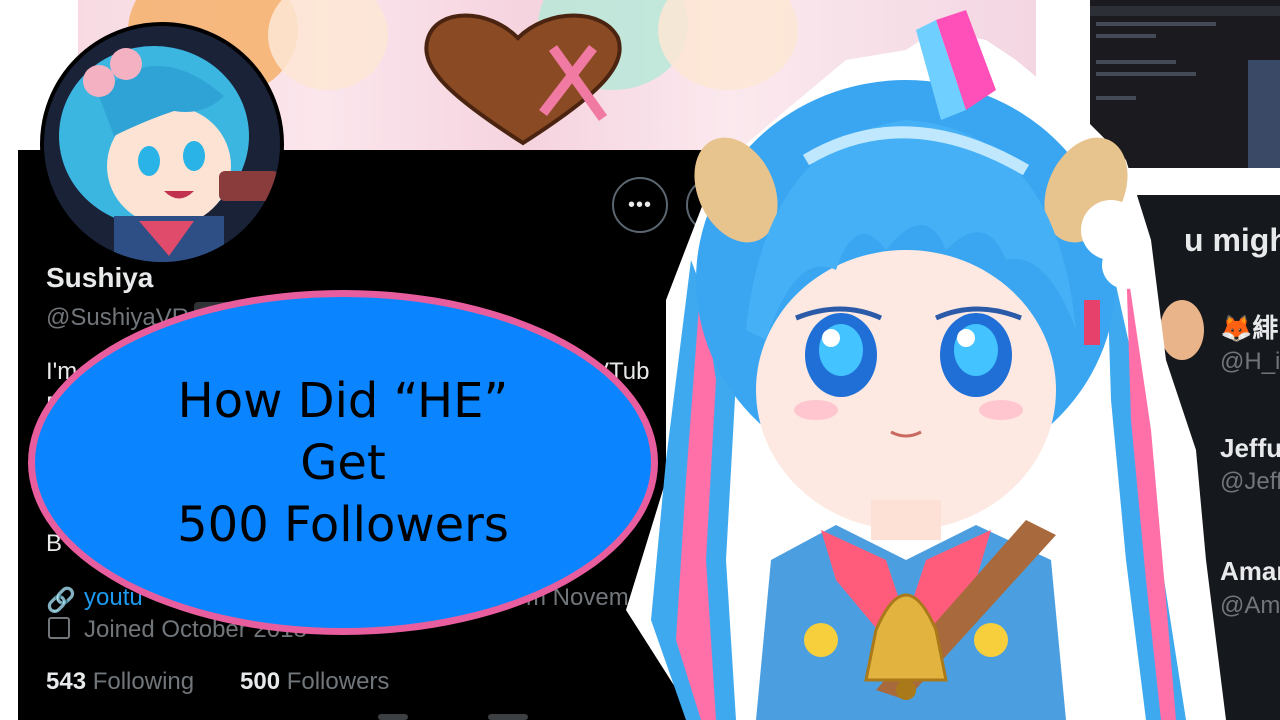 This screenshot has width=1280, height=720. Describe the element at coordinates (143, 681) in the screenshot. I see `following-label: Following` at that location.